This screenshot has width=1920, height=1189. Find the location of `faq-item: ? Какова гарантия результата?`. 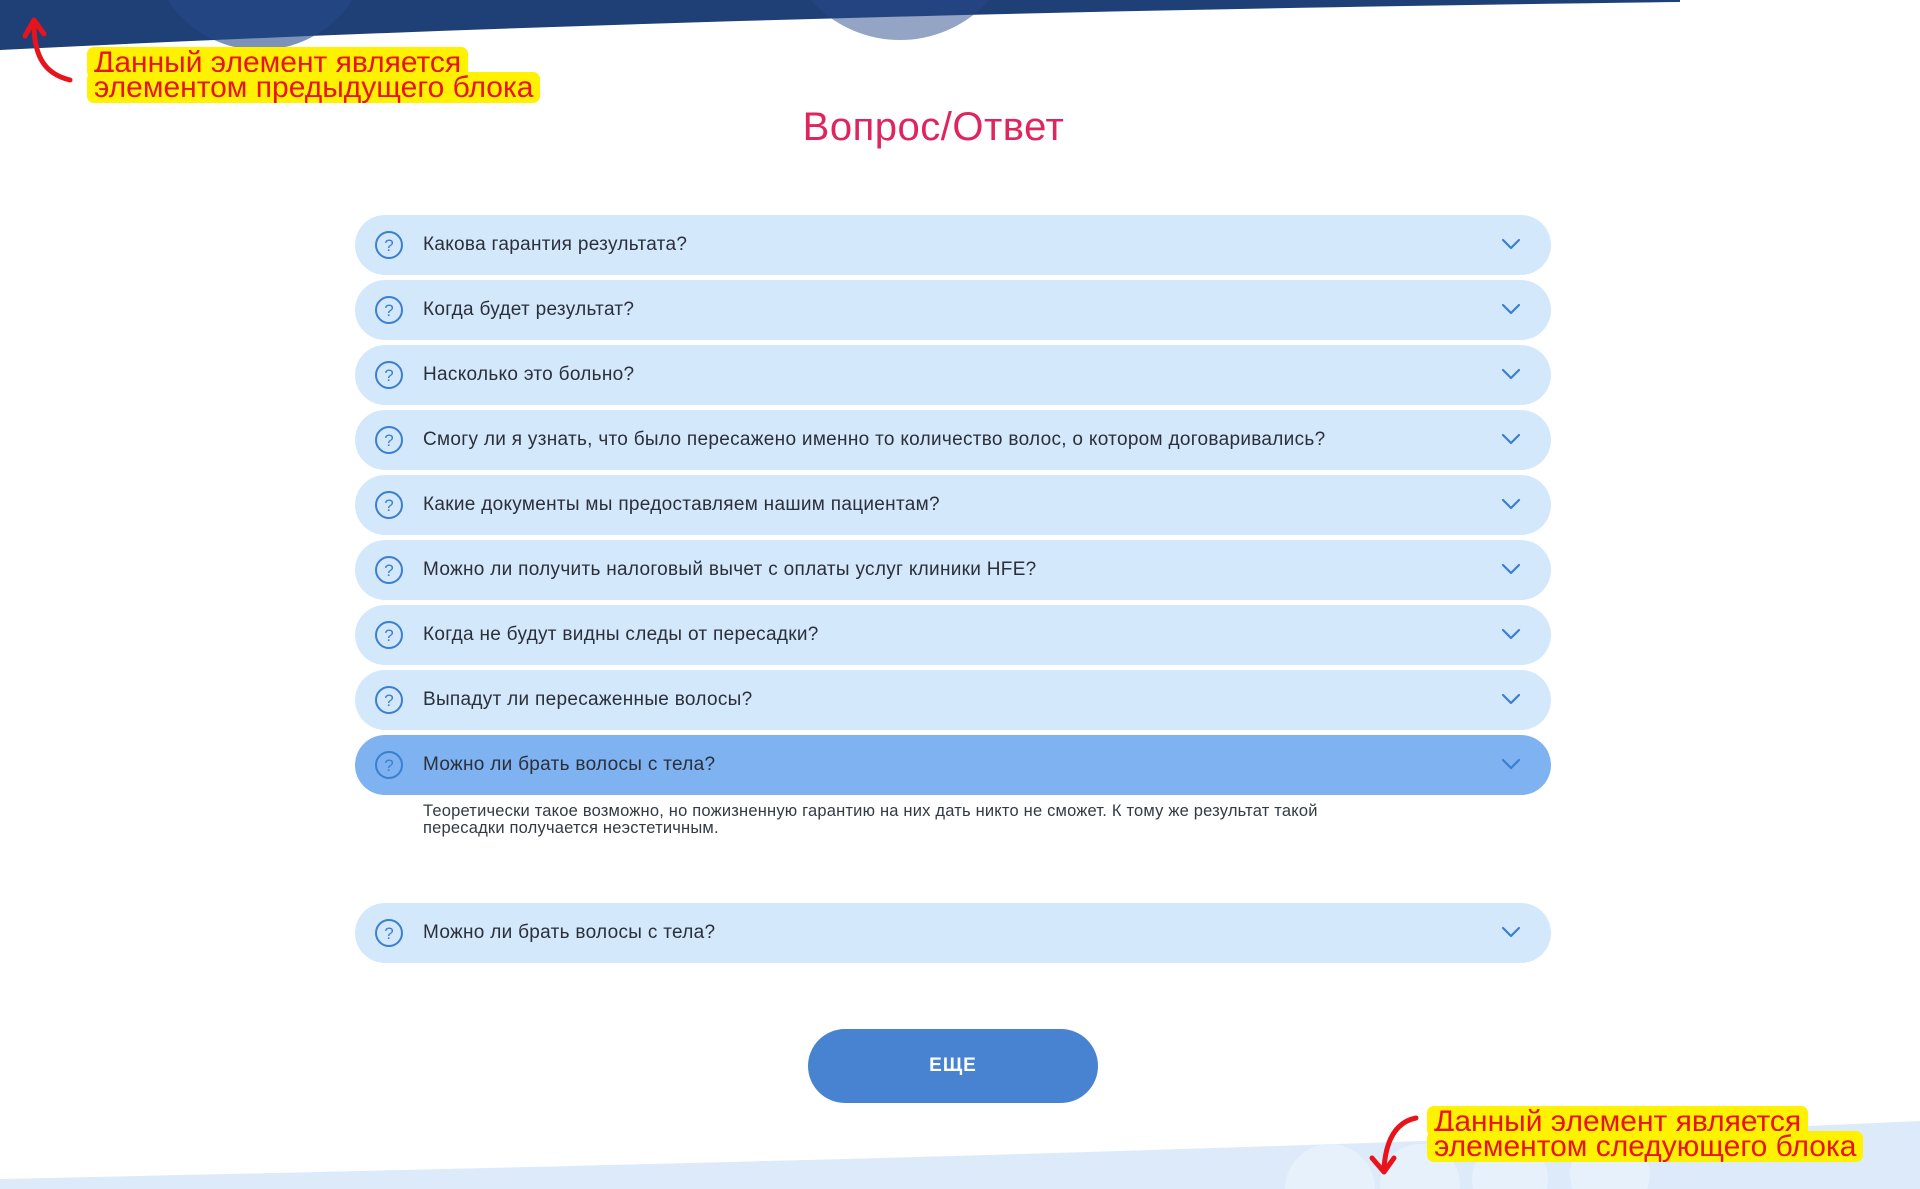

faq-item: ? Какова гарантия результата? is located at coordinates (953, 245).